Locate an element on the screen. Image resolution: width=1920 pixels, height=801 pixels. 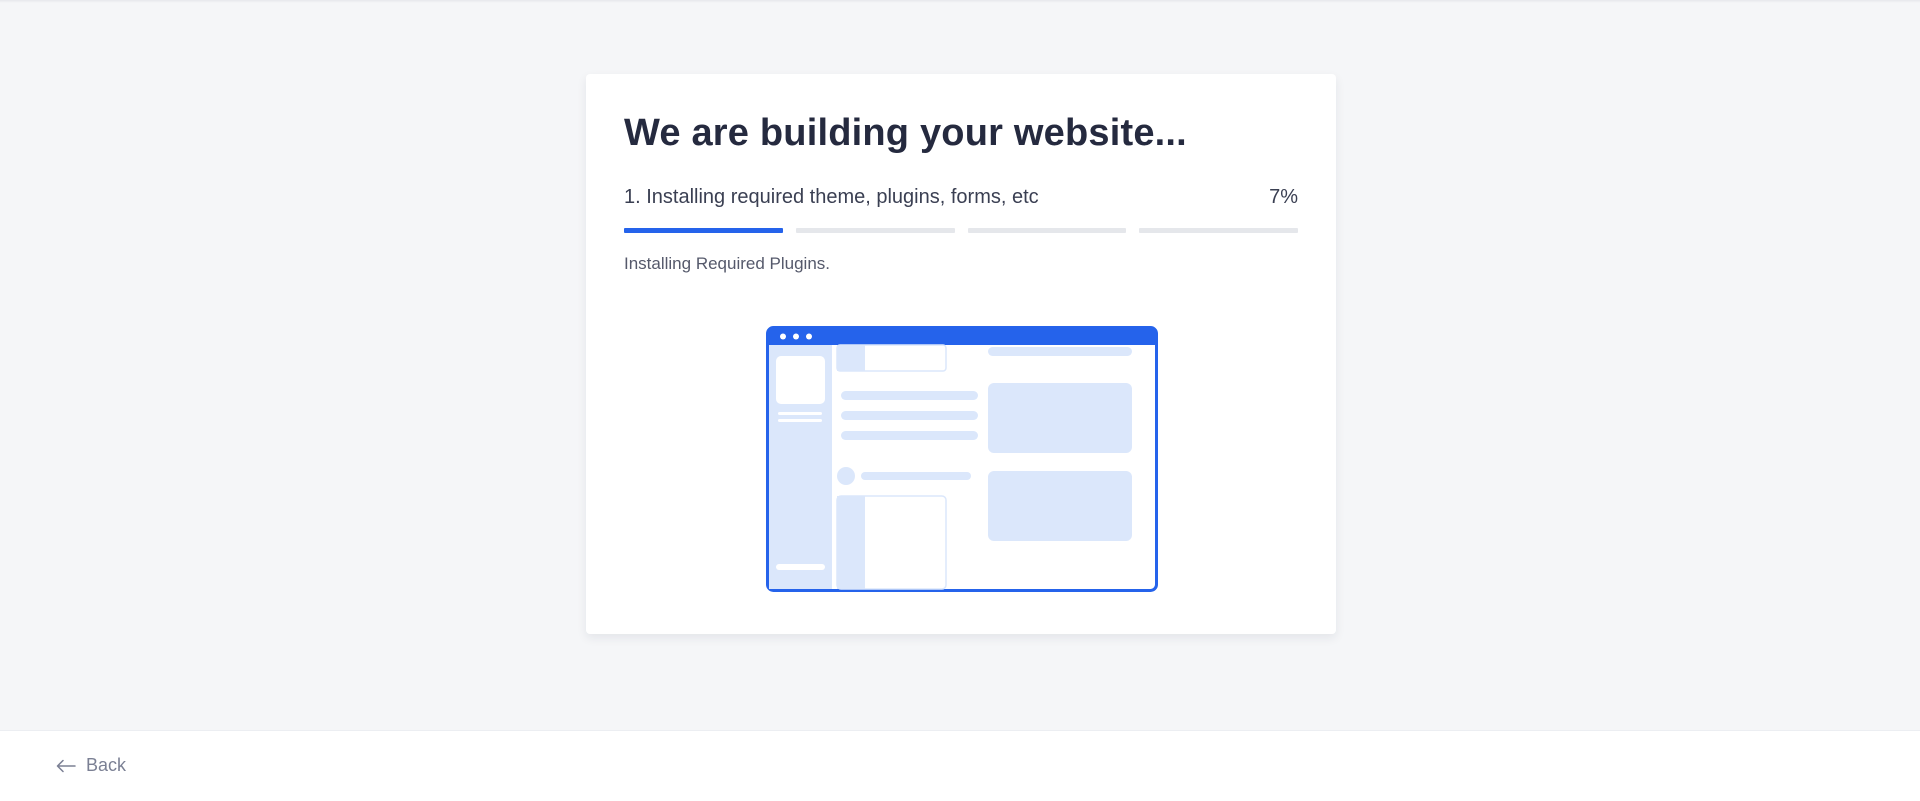
status-text: Installing Required Plugins. is located at coordinates (727, 263).